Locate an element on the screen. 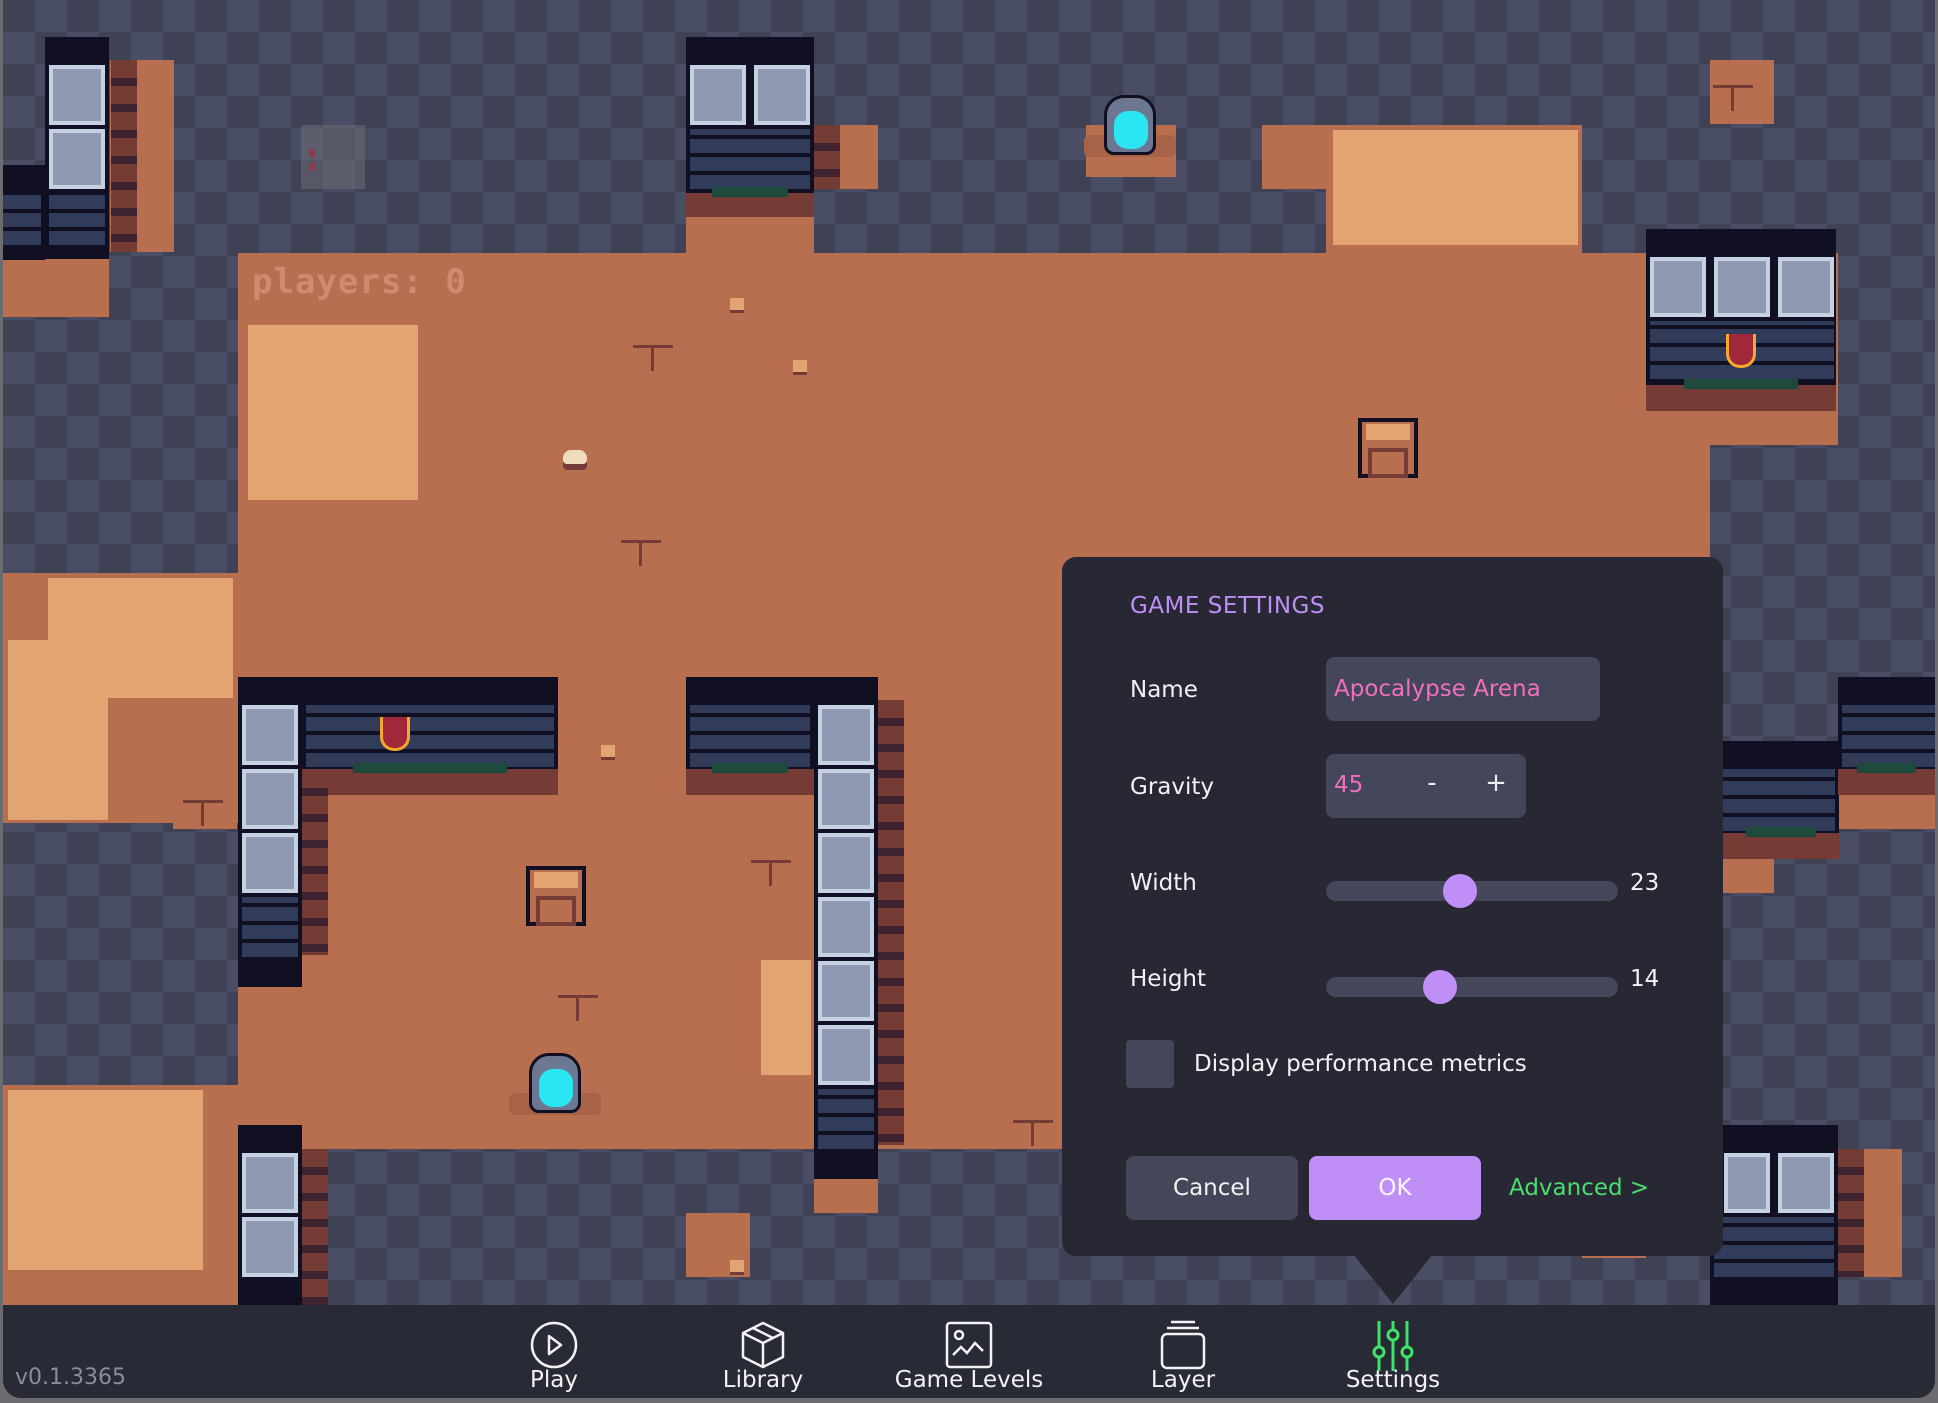 The image size is (1938, 1403). layers-icon is located at coordinates (1183, 1345).